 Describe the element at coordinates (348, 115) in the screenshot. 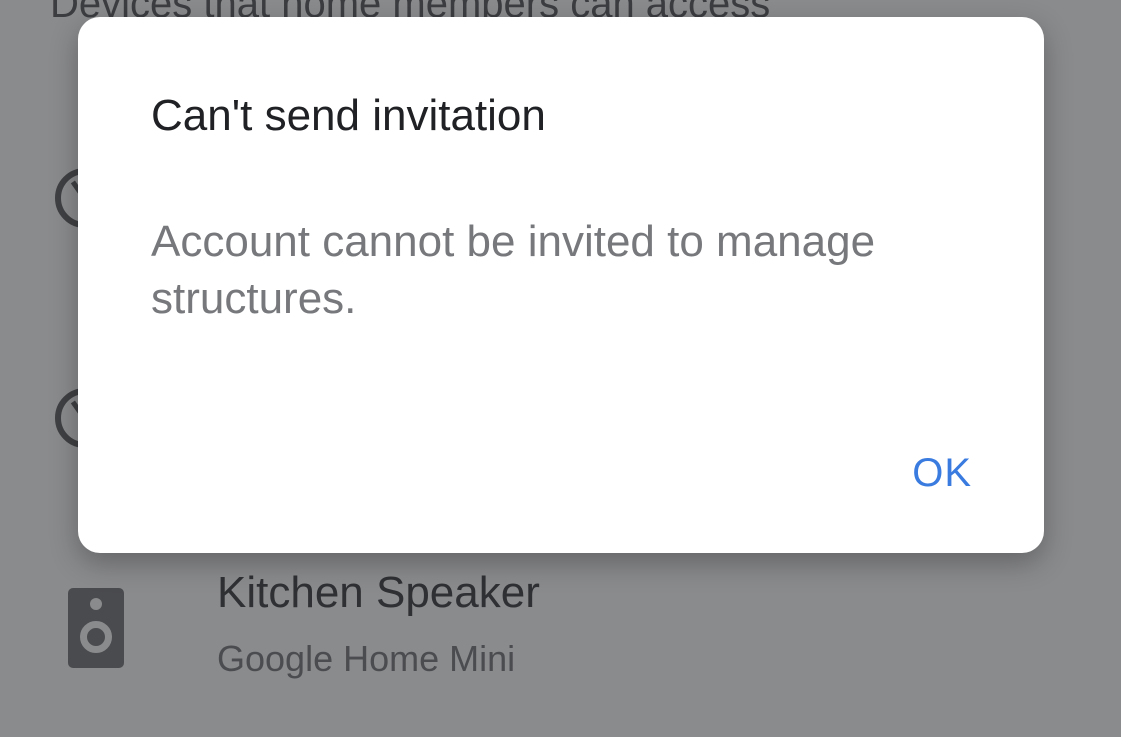

I see `dialog-title: Can't send invitation` at that location.